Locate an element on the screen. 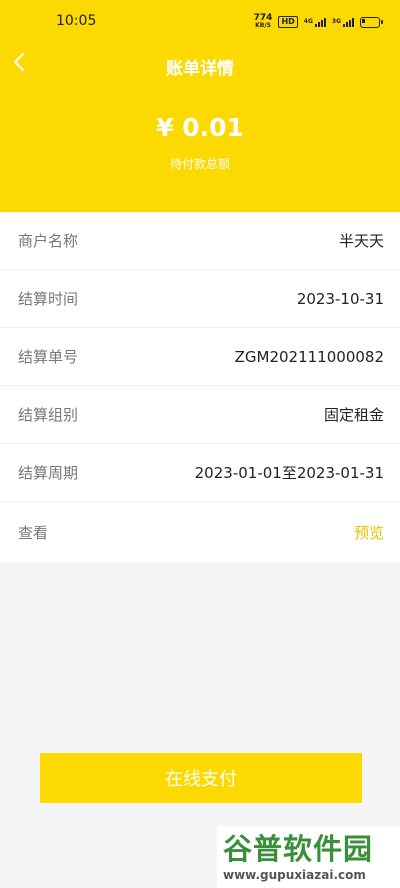 The width and height of the screenshot is (400, 888). status-time: 10:05 is located at coordinates (76, 21).